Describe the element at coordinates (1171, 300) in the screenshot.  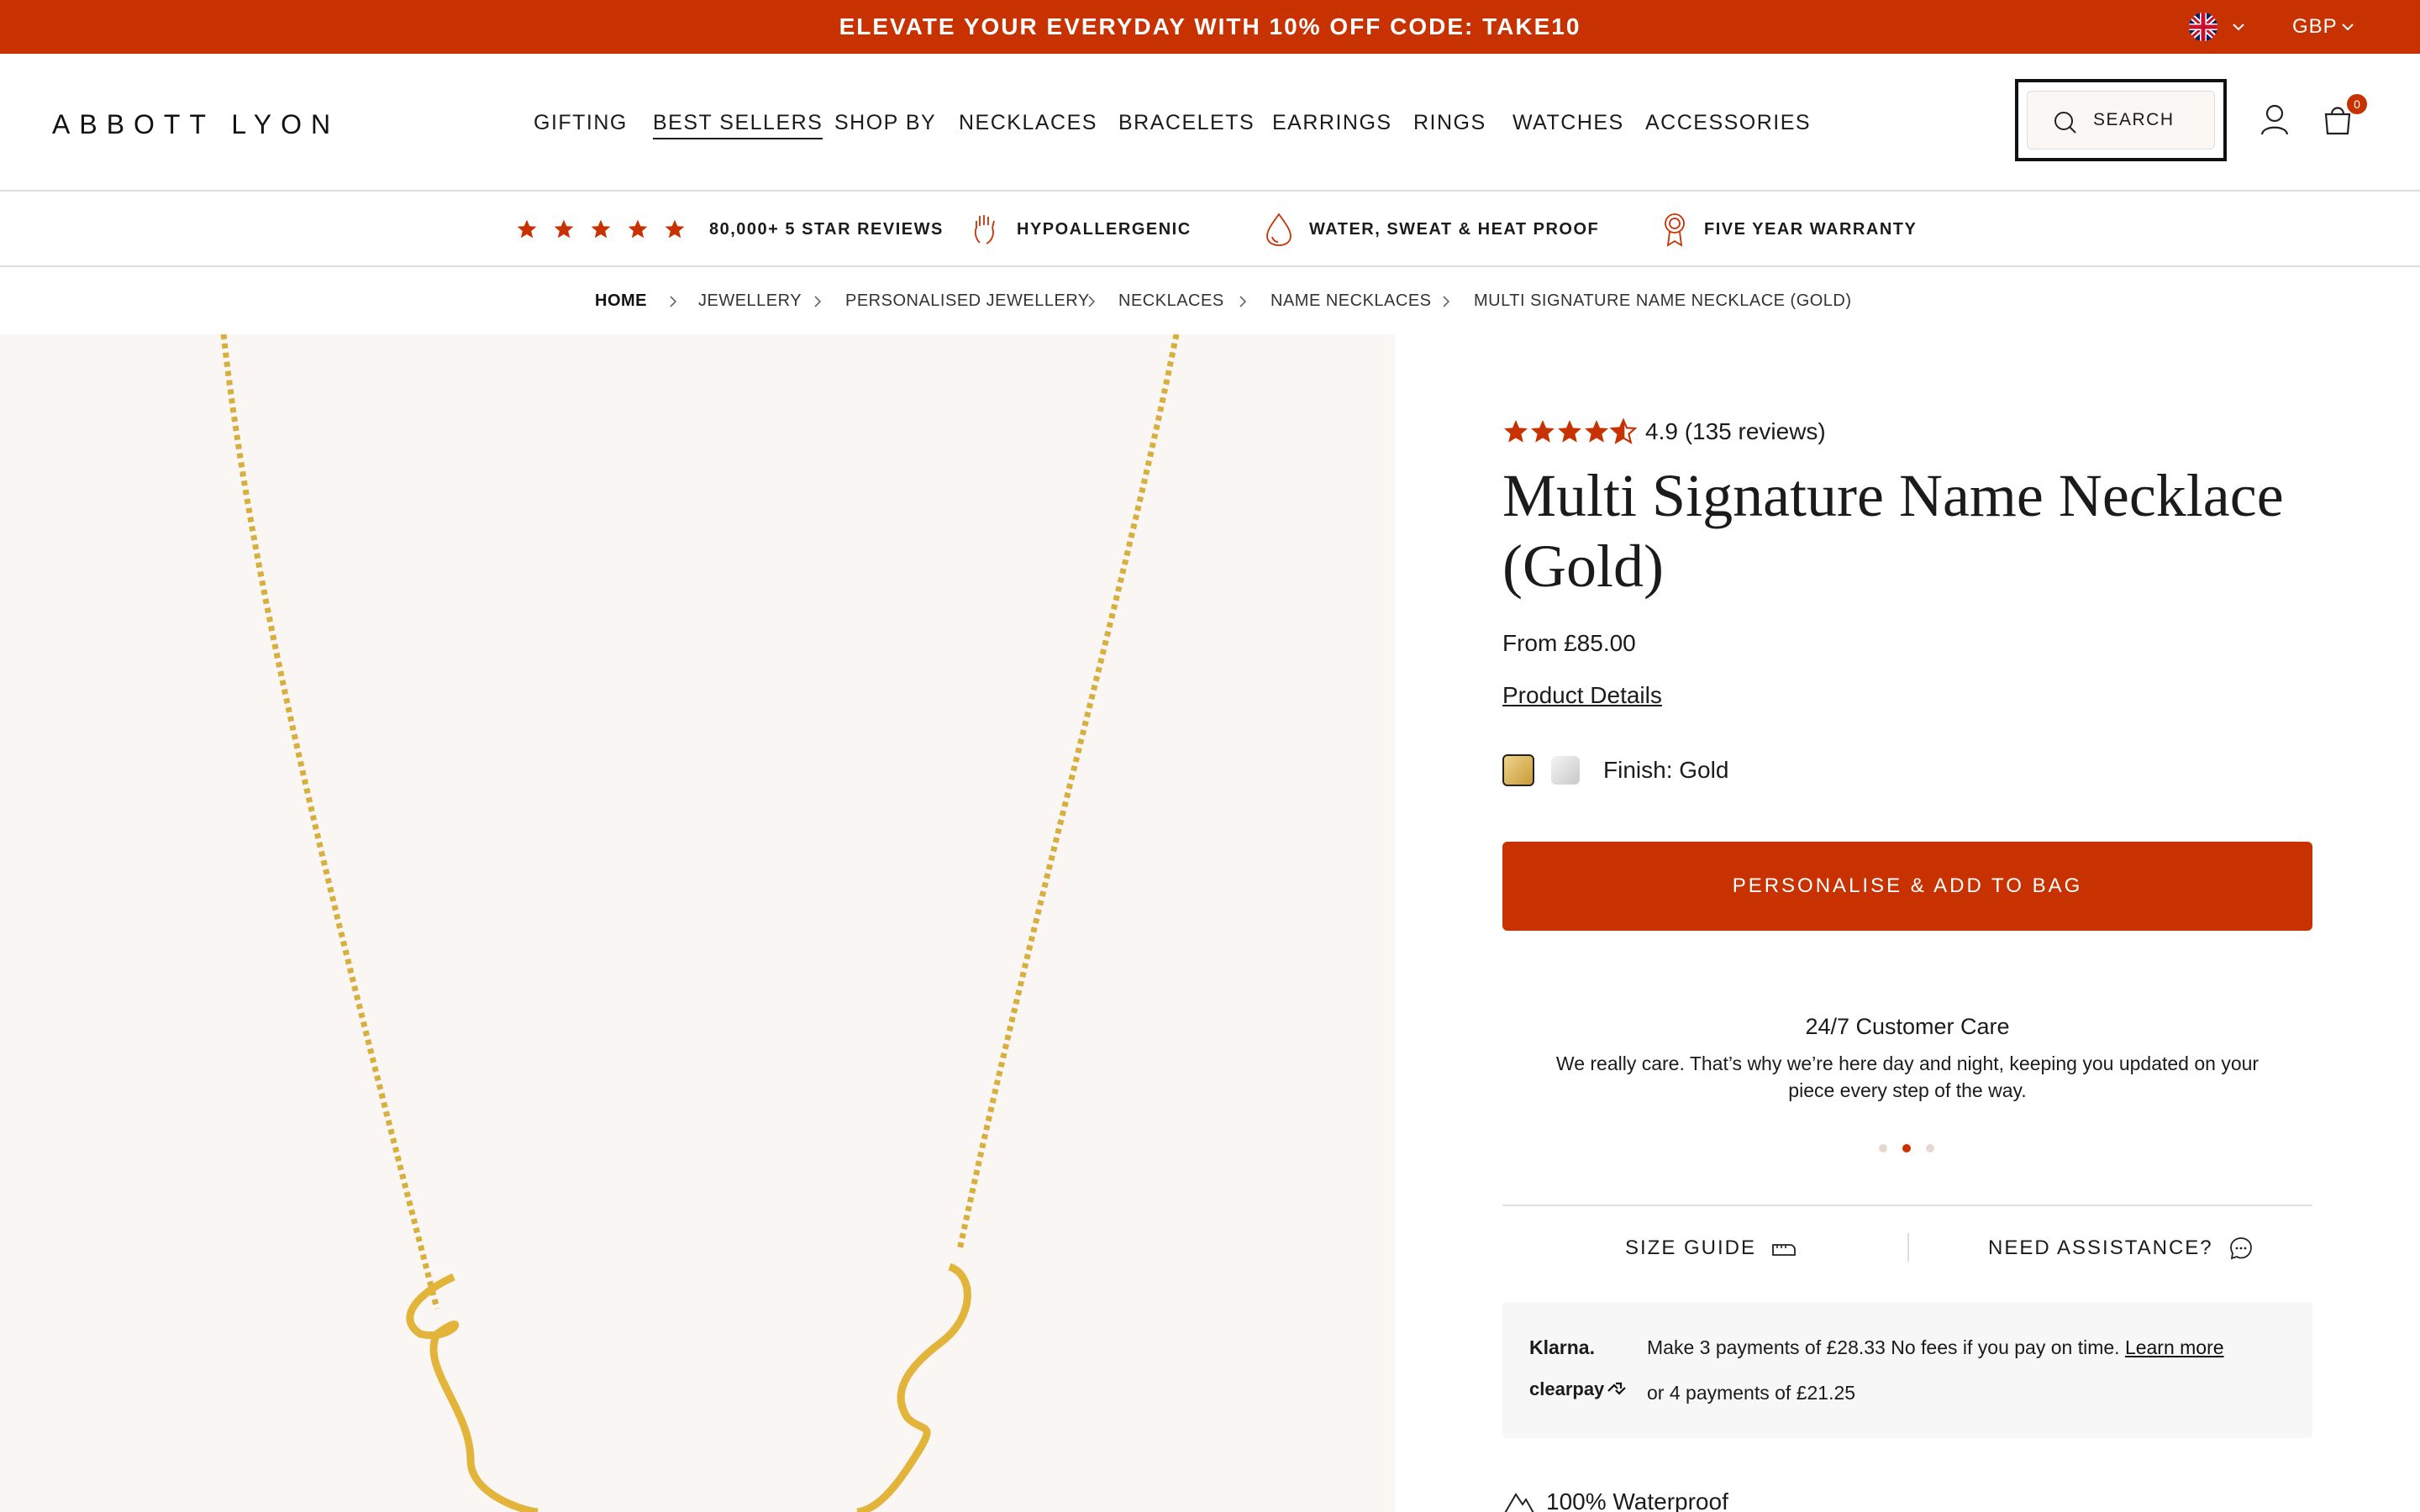
I see `breadcrumb-necklaces: NECKLACES` at that location.